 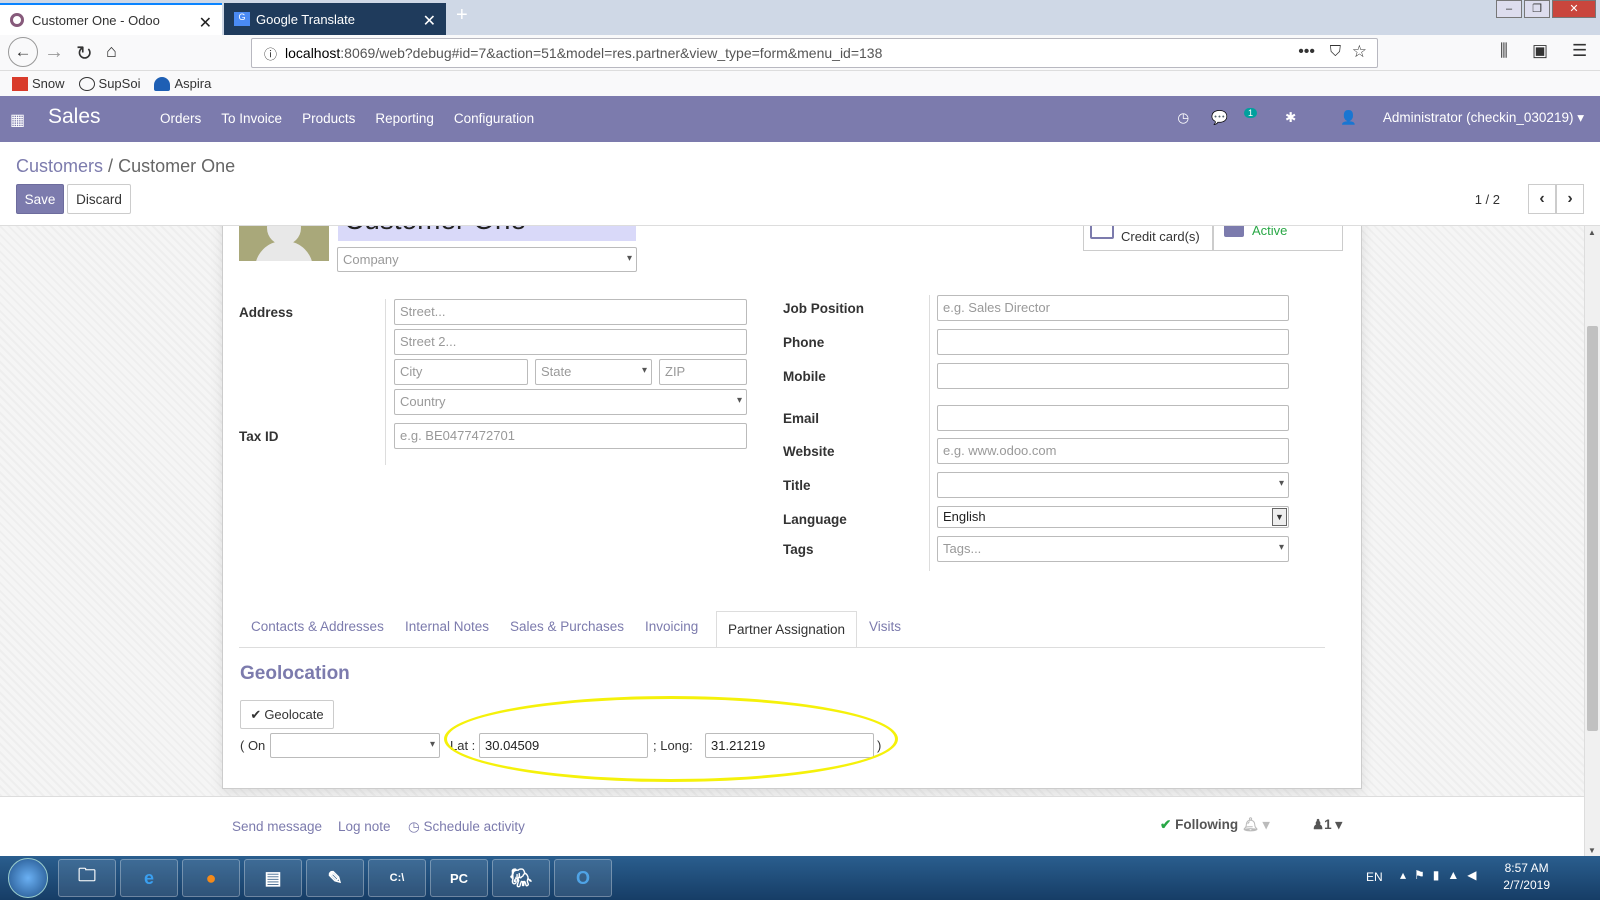 I want to click on scroll-up-icon: ▲, so click(x=1592, y=232).